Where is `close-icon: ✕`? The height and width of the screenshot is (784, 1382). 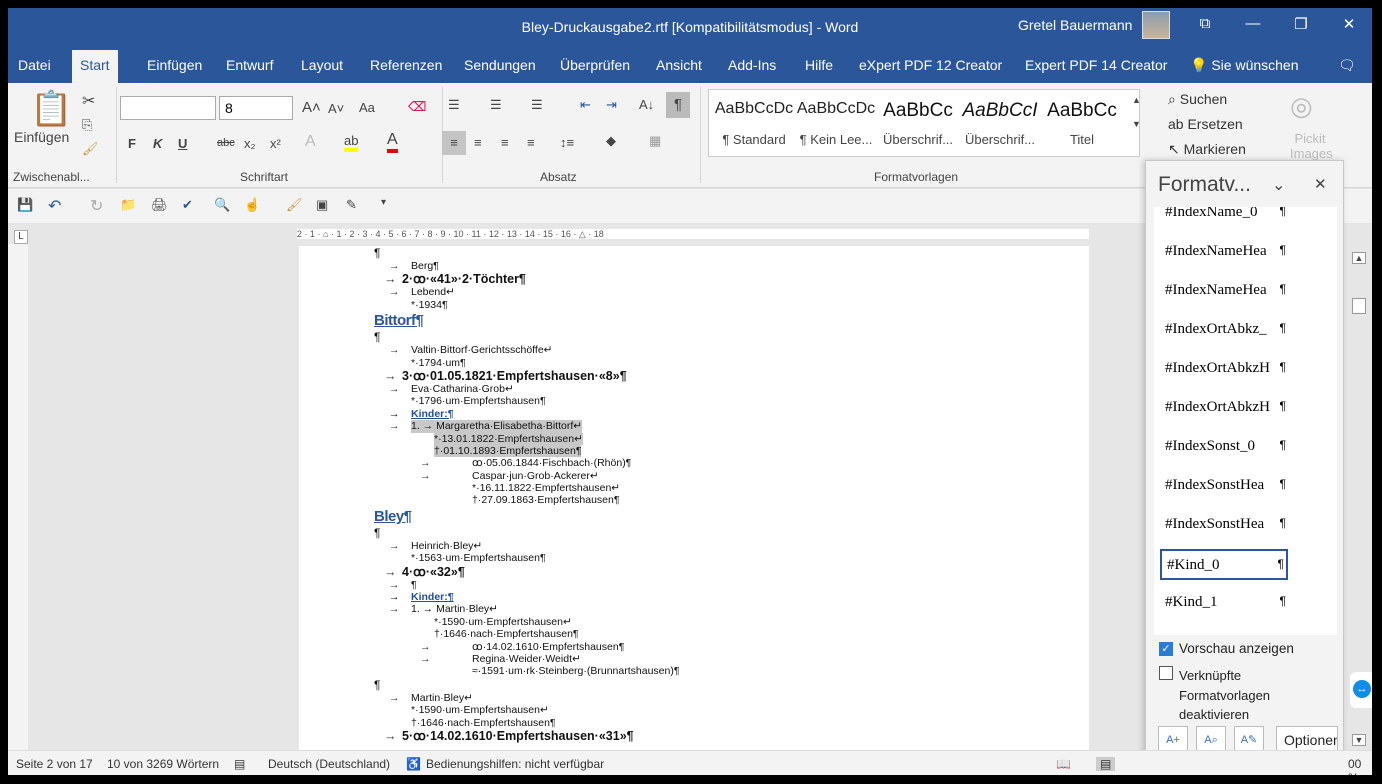
close-icon: ✕ is located at coordinates (1349, 24).